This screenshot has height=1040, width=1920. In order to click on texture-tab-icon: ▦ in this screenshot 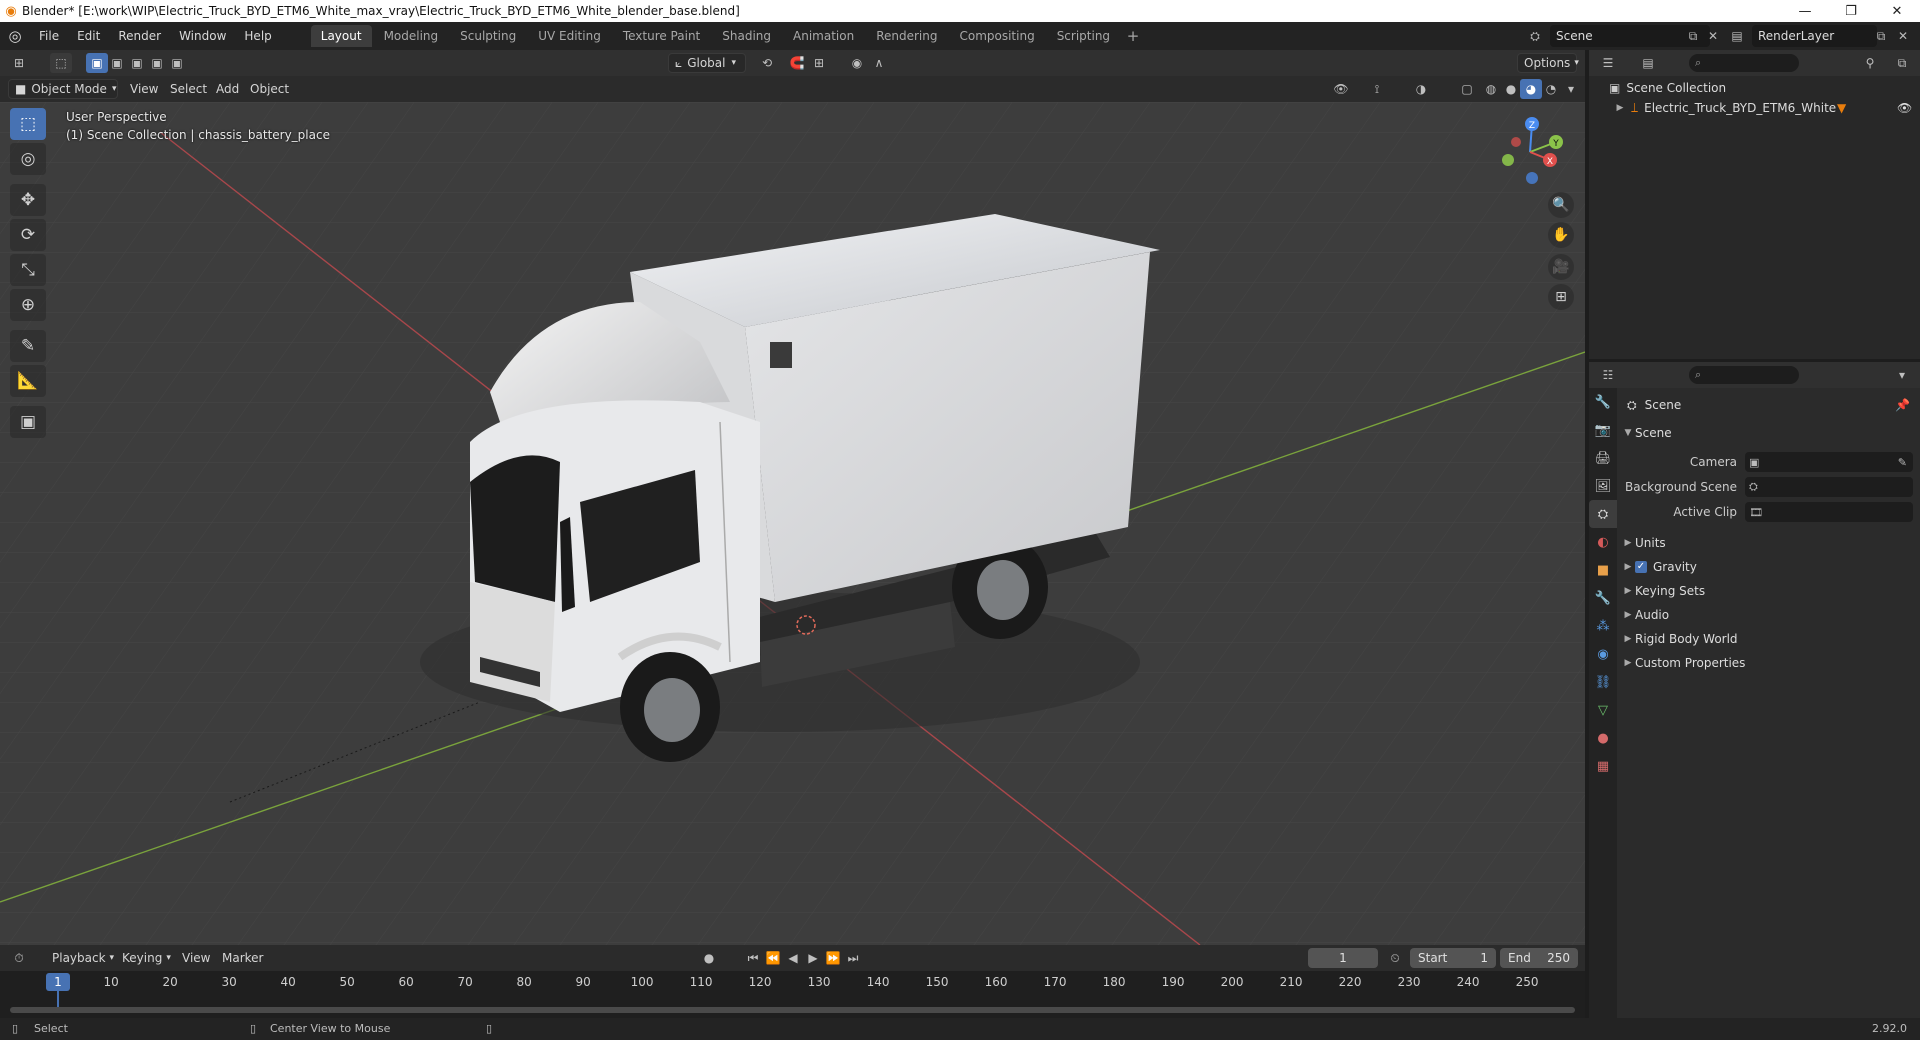, I will do `click(1603, 766)`.